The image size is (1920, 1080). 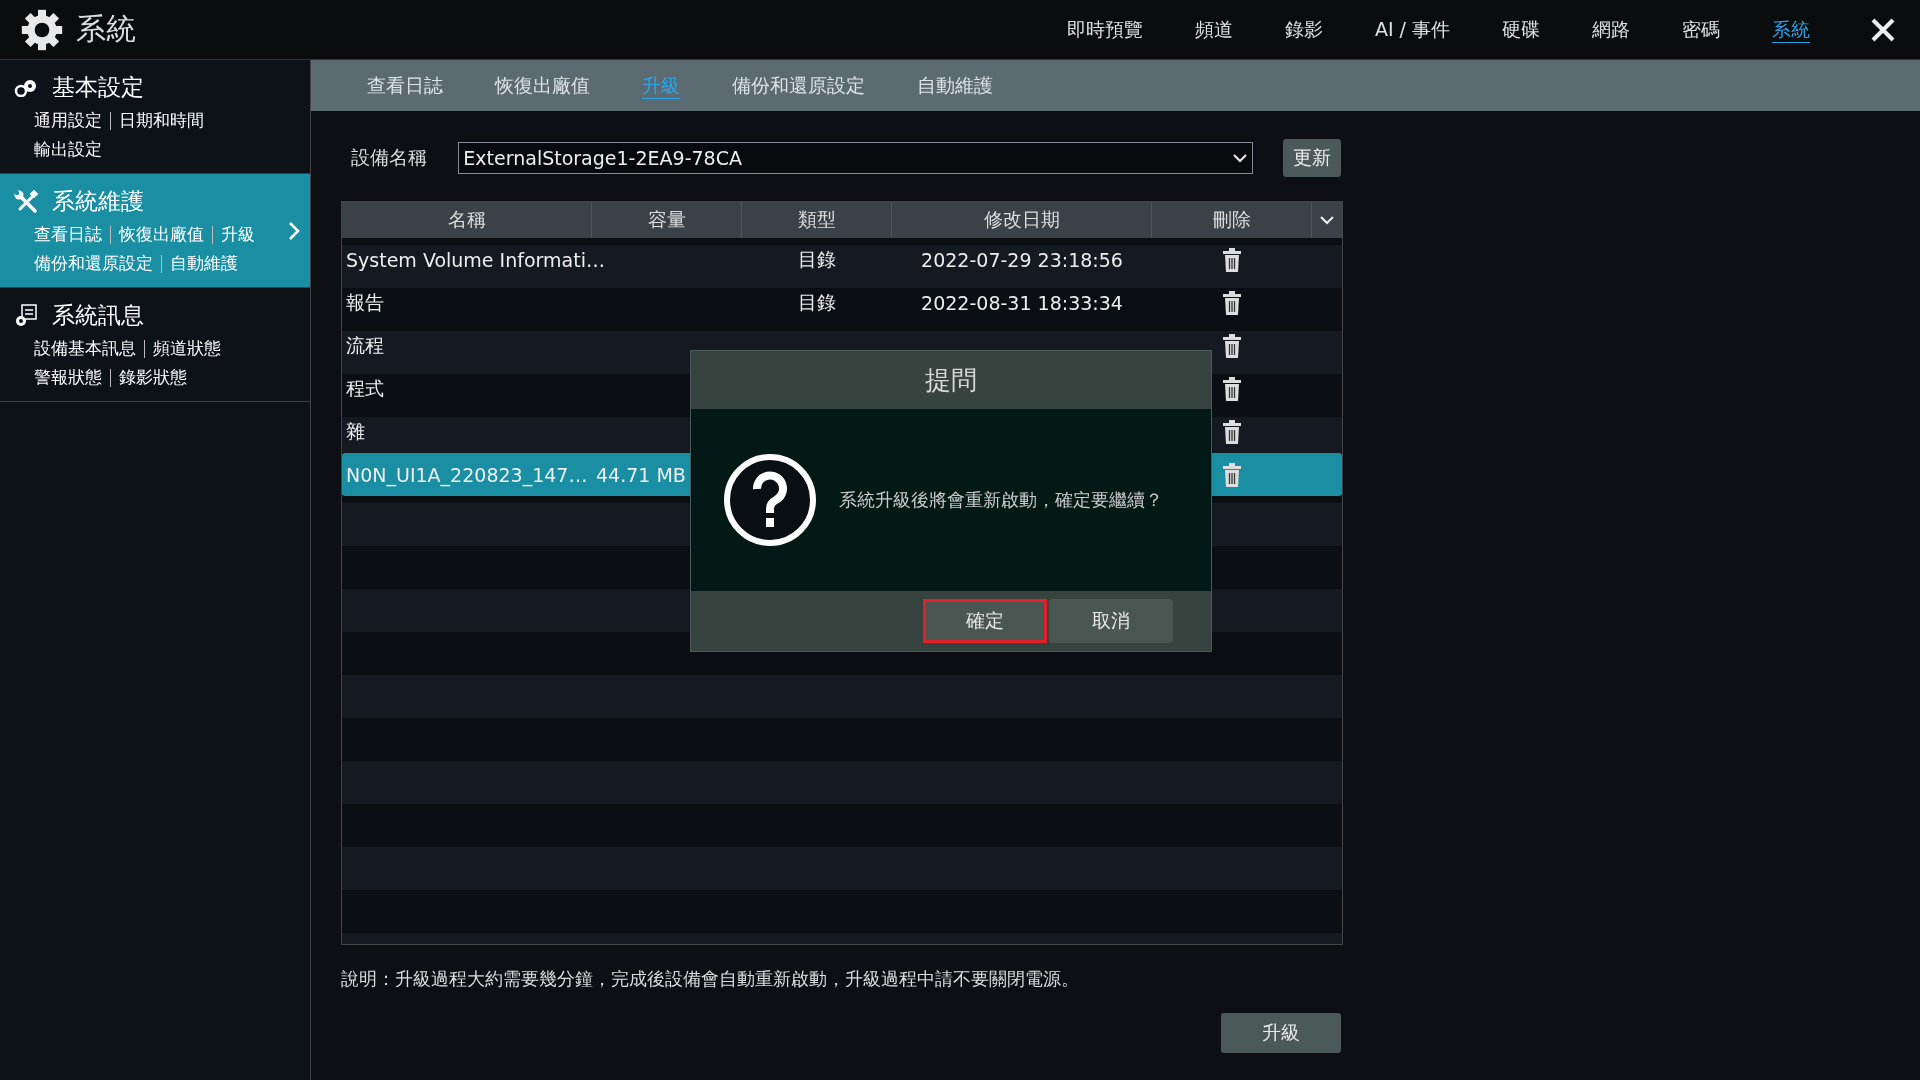 I want to click on name-cell-text: 流程, so click(x=364, y=345).